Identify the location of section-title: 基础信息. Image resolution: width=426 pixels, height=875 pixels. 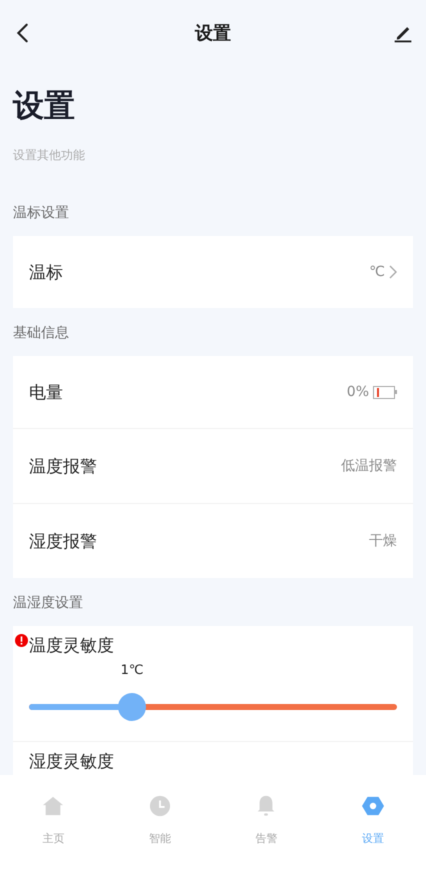
(41, 333).